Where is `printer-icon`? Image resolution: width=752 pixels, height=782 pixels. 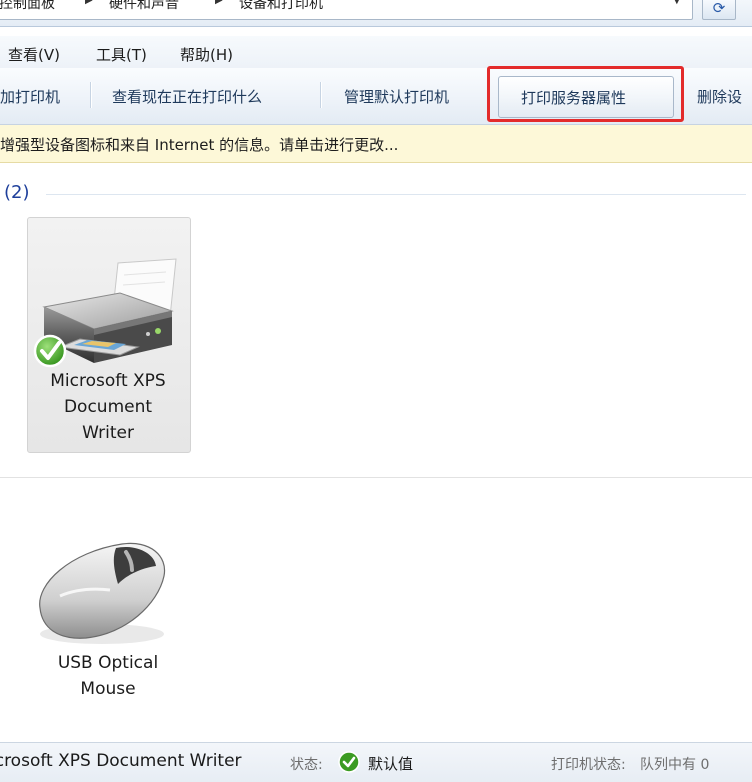
printer-icon is located at coordinates (105, 313).